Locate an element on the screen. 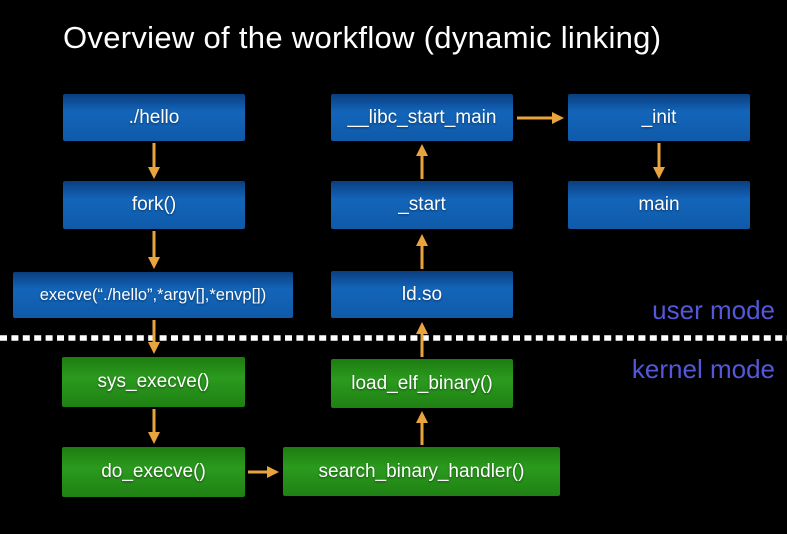  node-libc-start-main: __libc_start_main is located at coordinates (422, 117).